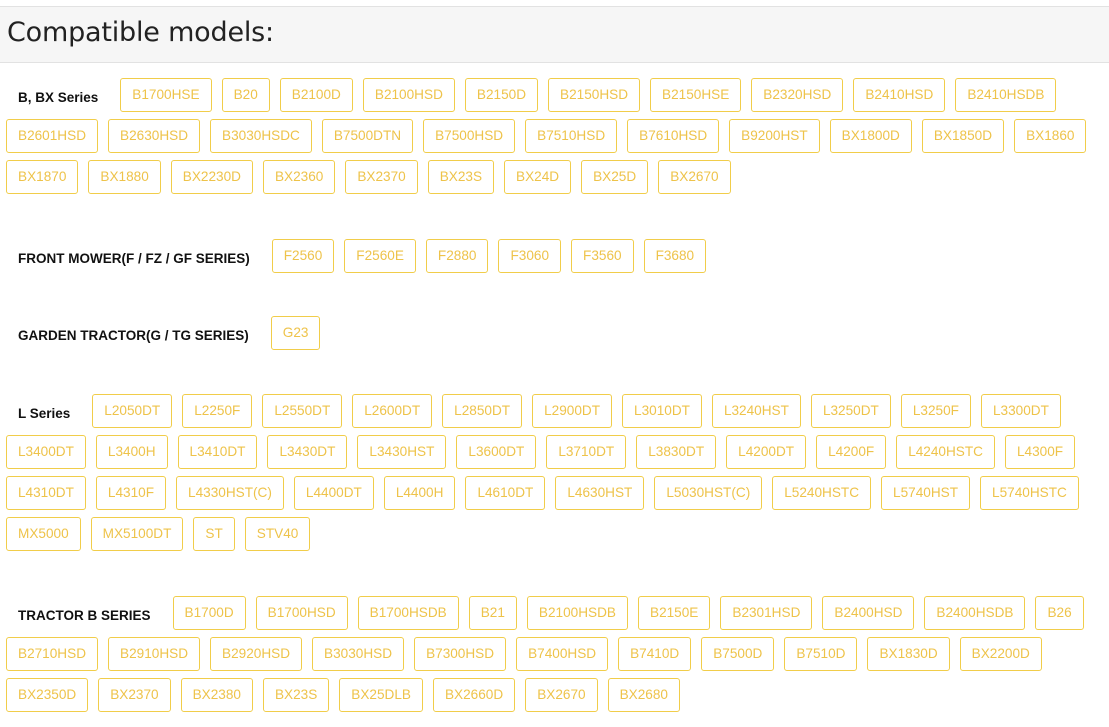 Image resolution: width=1109 pixels, height=727 pixels. What do you see at coordinates (132, 411) in the screenshot?
I see `model-tag: L2050DT` at bounding box center [132, 411].